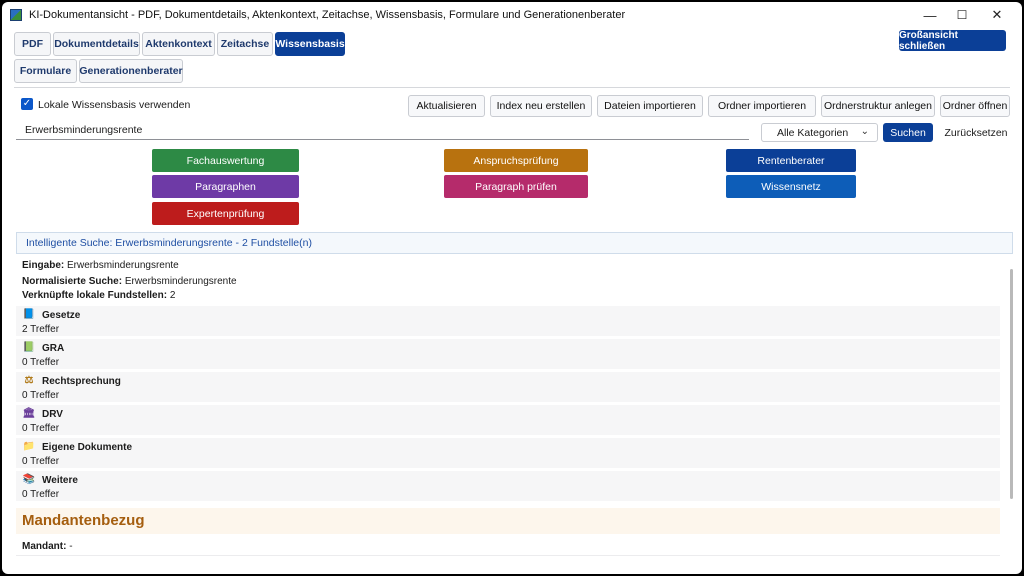 Image resolution: width=1024 pixels, height=576 pixels. Describe the element at coordinates (114, 105) in the screenshot. I see `local-knowledge-label: Lokale Wissensbasis verwenden` at that location.